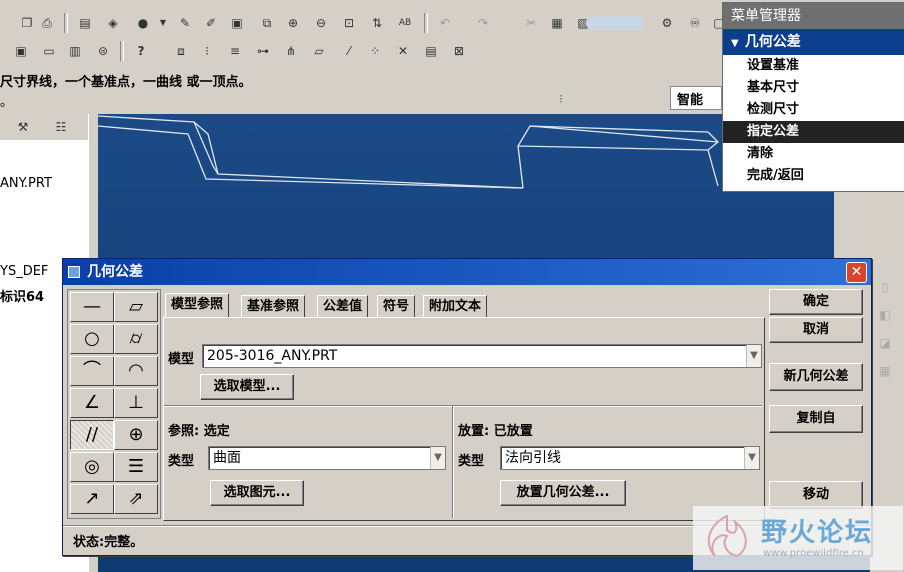 The width and height of the screenshot is (904, 572). I want to click on menu-item-done-return: 完成/返回, so click(813, 176).